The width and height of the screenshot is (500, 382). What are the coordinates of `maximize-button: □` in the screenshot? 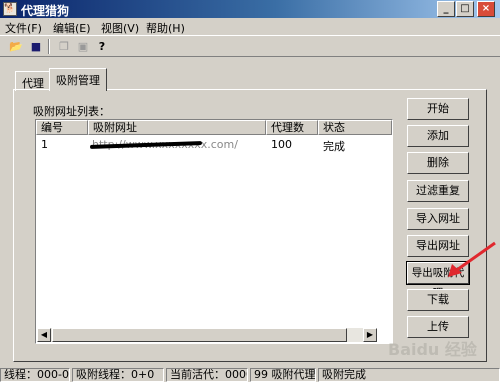 It's located at (465, 9).